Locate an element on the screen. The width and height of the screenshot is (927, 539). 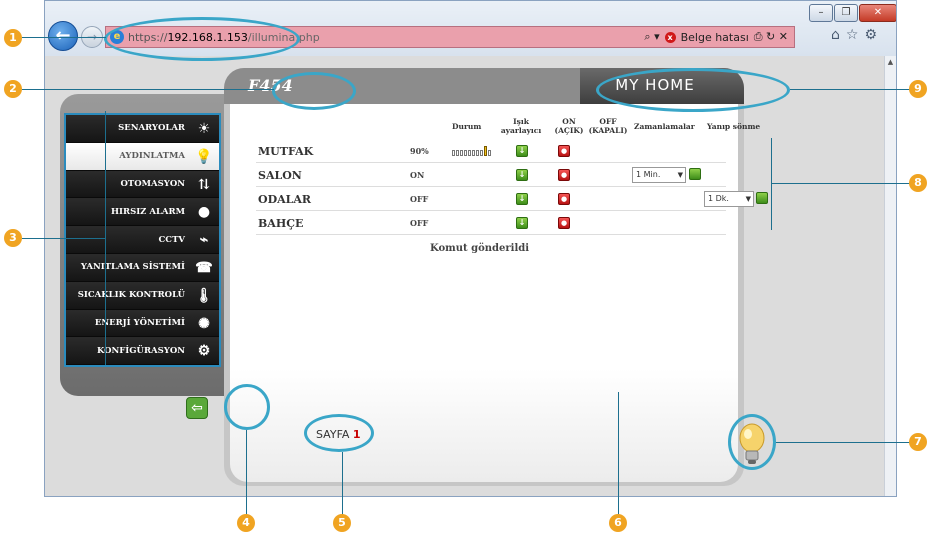
sidebar-item-sicaklik-kontrolü: SICAKLIK KONTROLÜ 🌡 is located at coordinates (142, 295).